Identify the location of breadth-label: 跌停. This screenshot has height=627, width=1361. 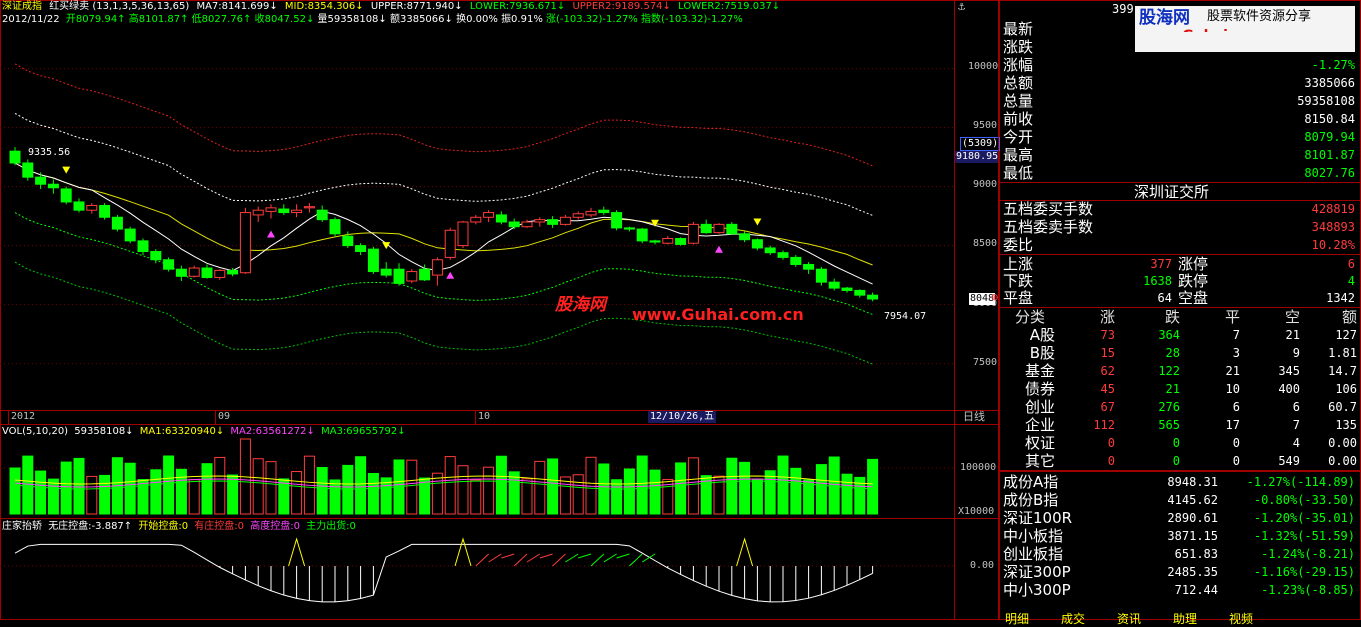
(1193, 281).